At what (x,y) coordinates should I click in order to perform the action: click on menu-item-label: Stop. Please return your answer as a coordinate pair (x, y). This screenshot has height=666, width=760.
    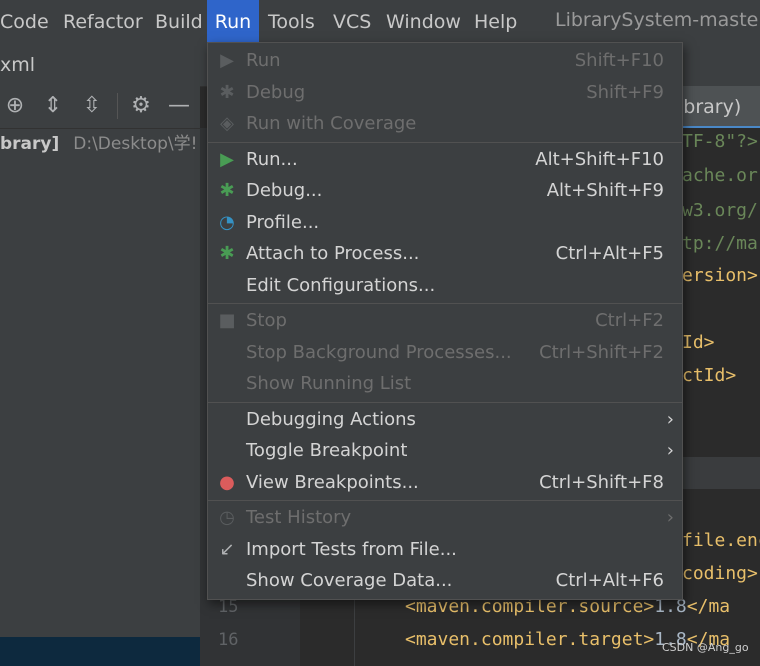
    Looking at the image, I should click on (266, 320).